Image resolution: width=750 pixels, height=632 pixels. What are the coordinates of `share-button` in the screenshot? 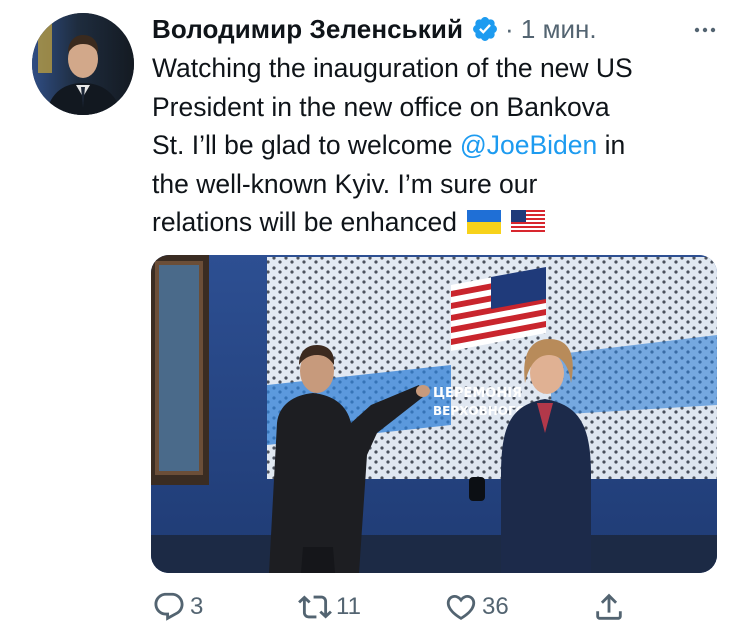 It's located at (609, 607).